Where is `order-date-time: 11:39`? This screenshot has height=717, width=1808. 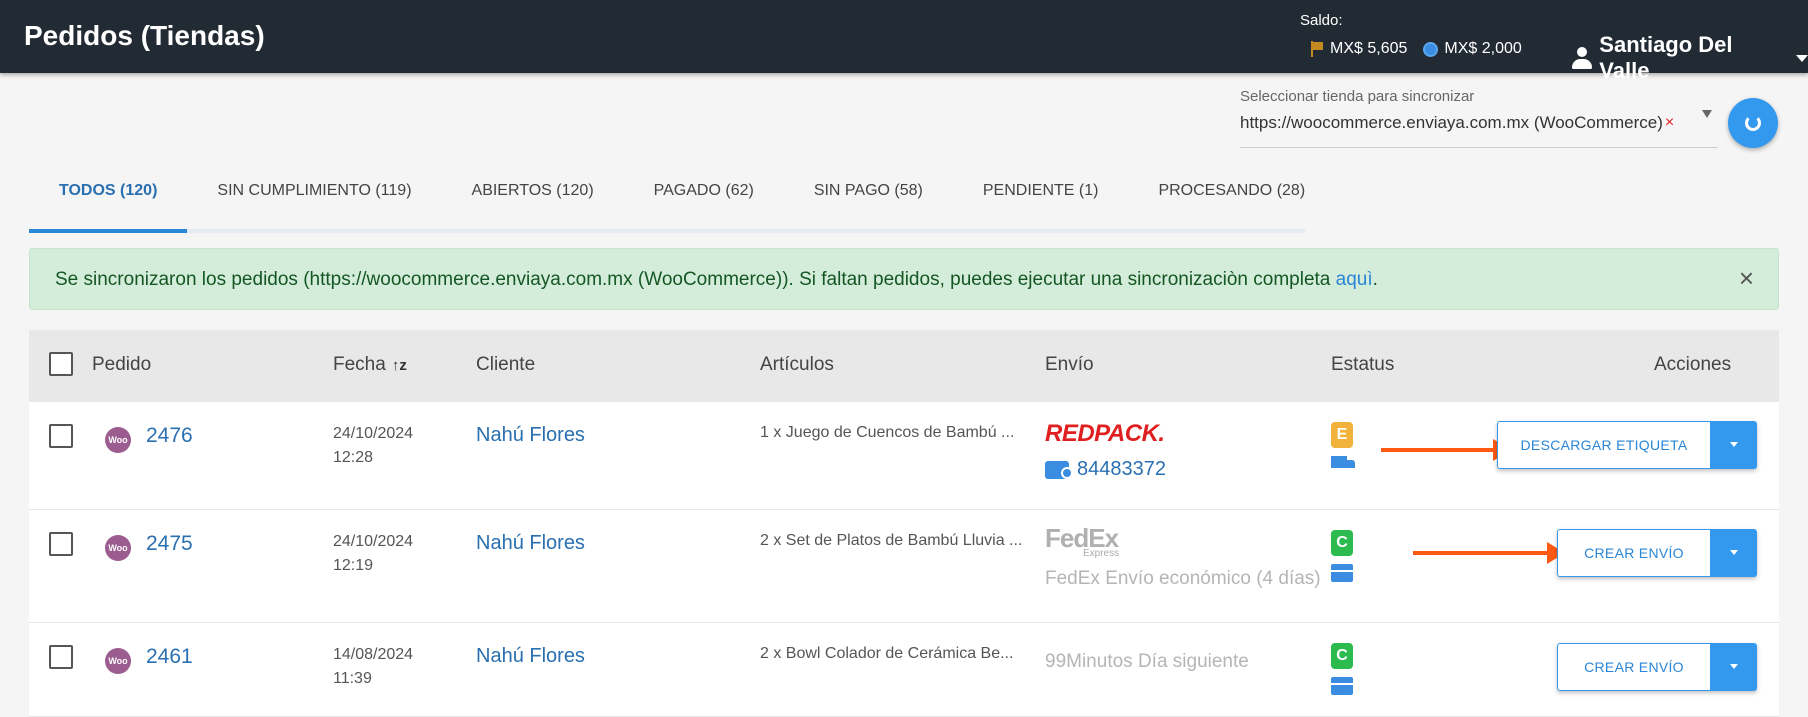 order-date-time: 11:39 is located at coordinates (352, 678).